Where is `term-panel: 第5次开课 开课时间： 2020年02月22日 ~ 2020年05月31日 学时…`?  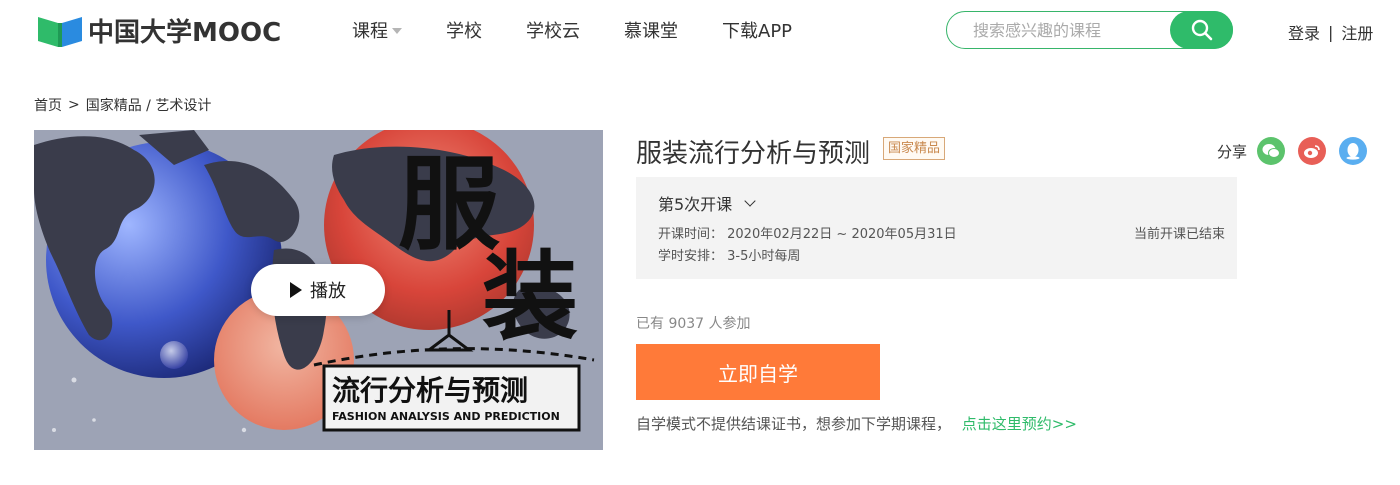
term-panel: 第5次开课 开课时间： 2020年02月22日 ~ 2020年05月31日 学时… is located at coordinates (936, 228).